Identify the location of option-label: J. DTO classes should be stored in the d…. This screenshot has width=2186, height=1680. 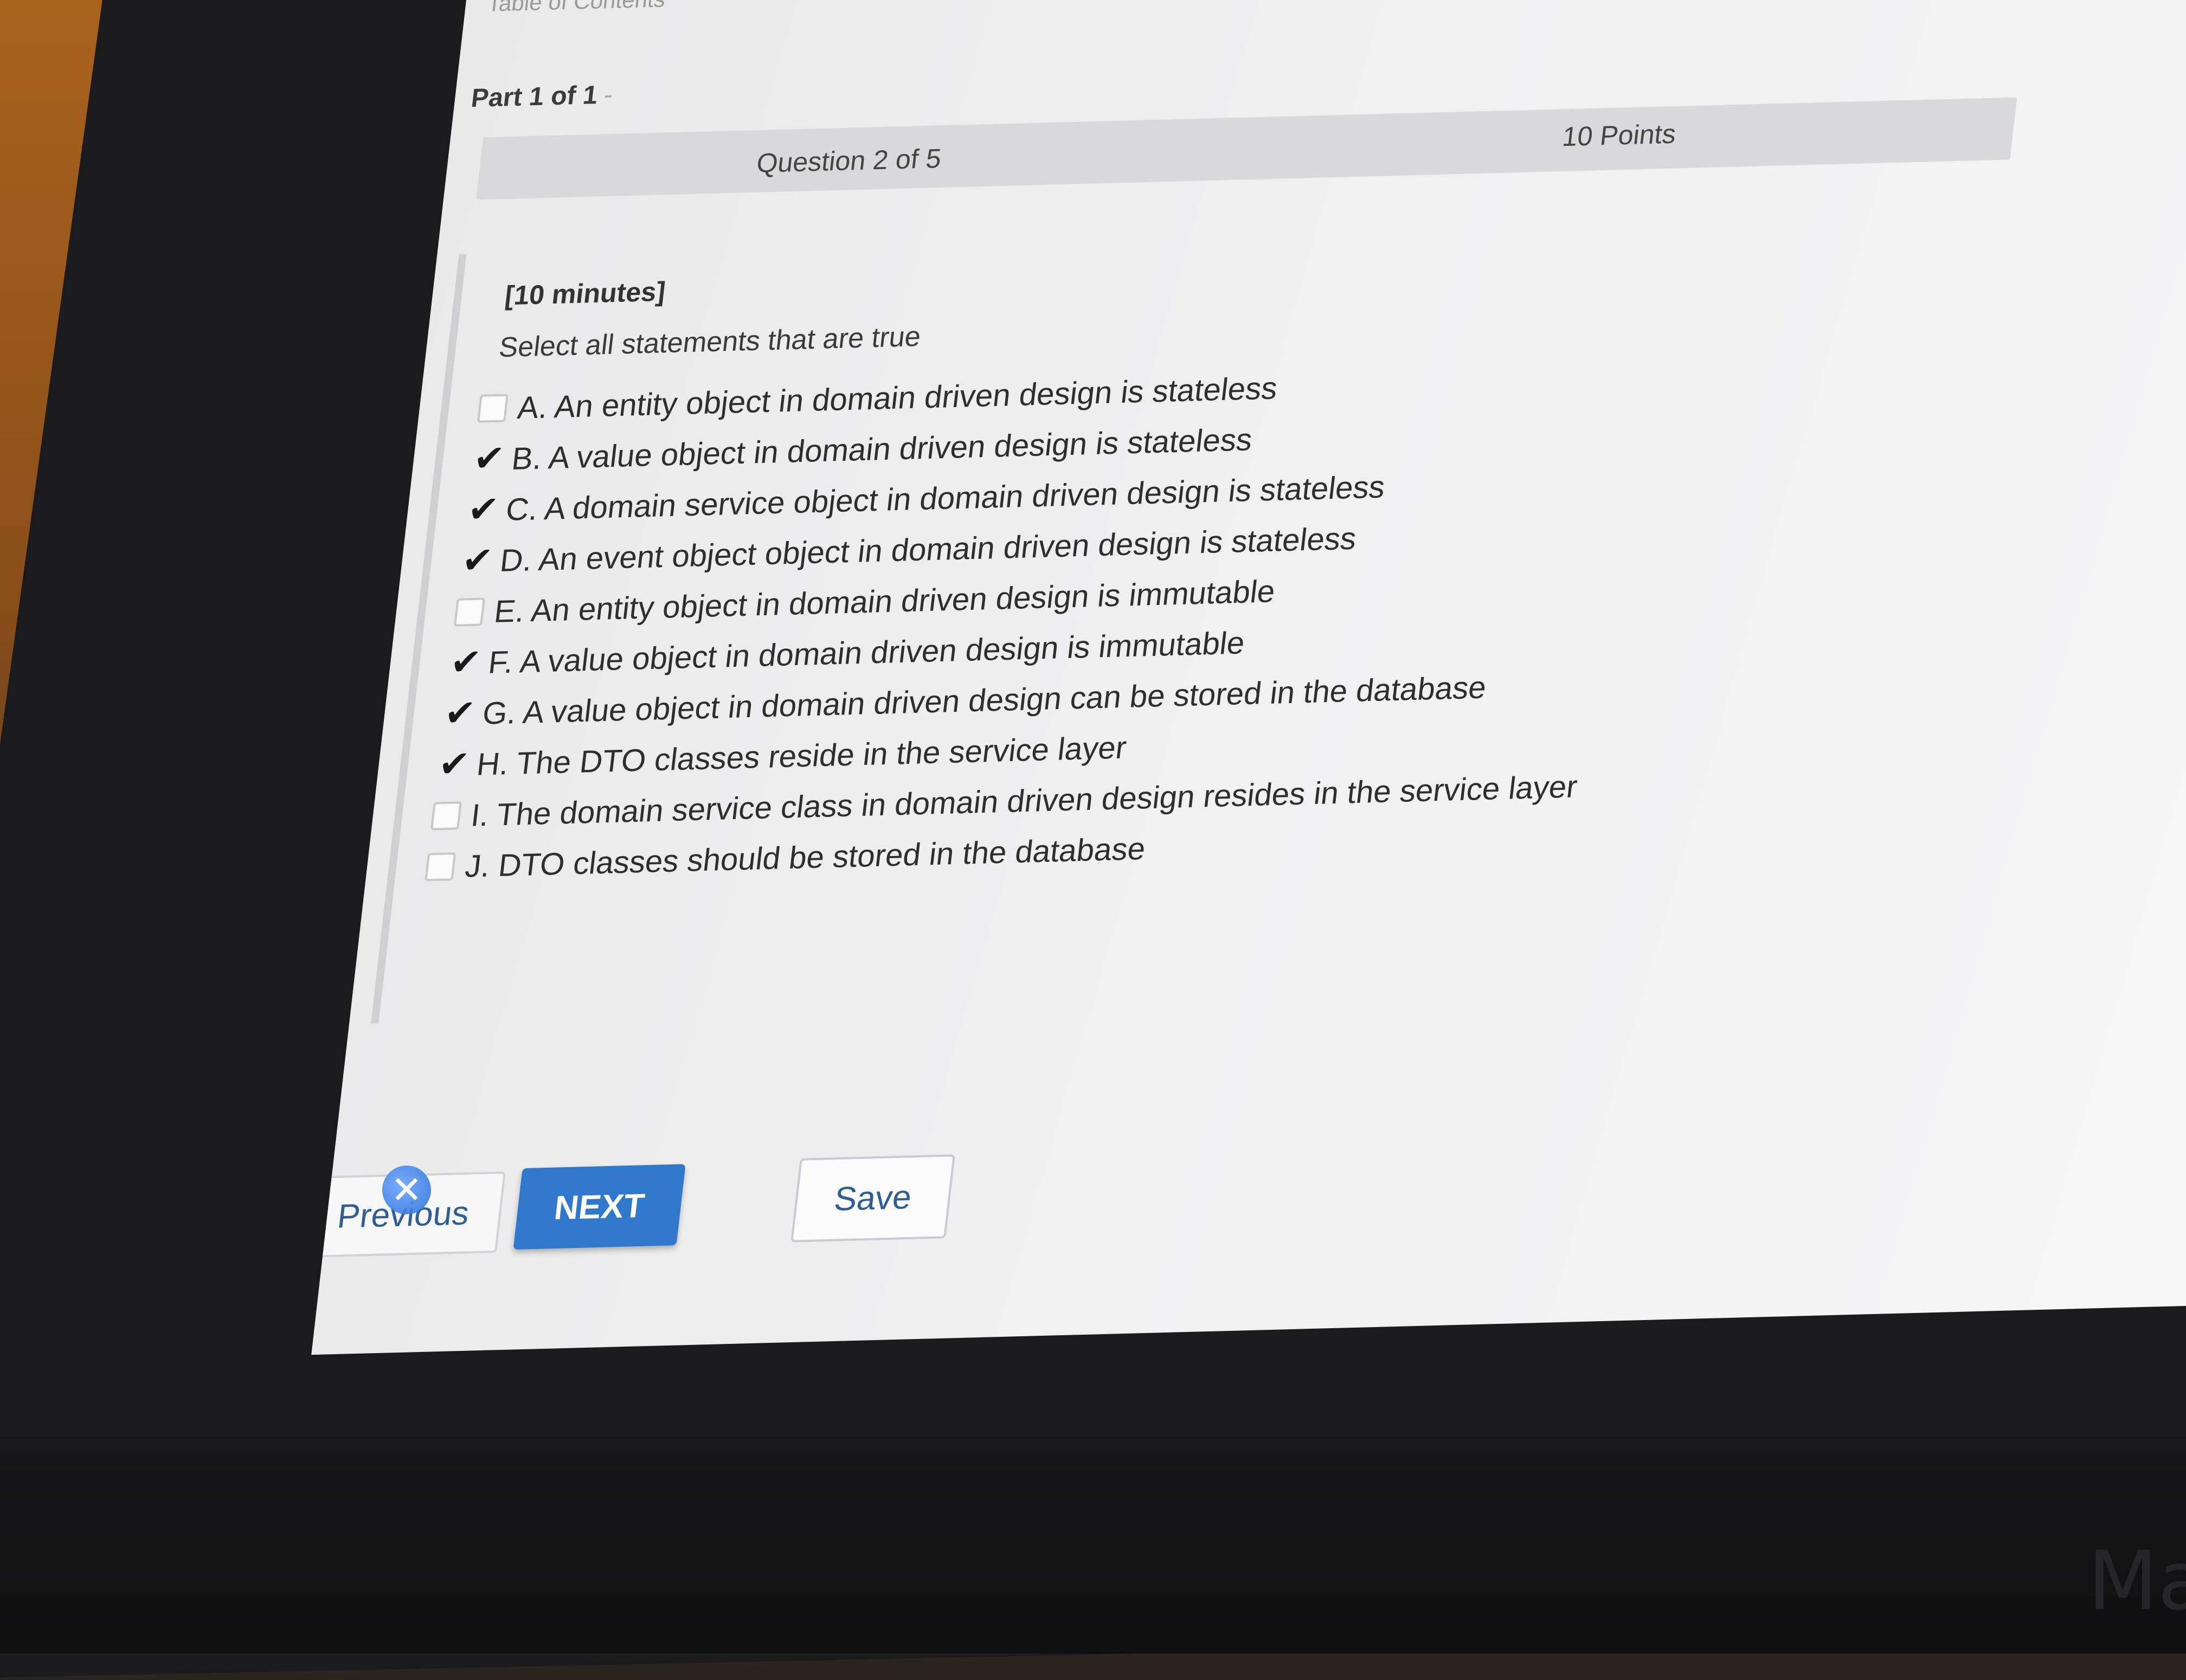
(805, 857).